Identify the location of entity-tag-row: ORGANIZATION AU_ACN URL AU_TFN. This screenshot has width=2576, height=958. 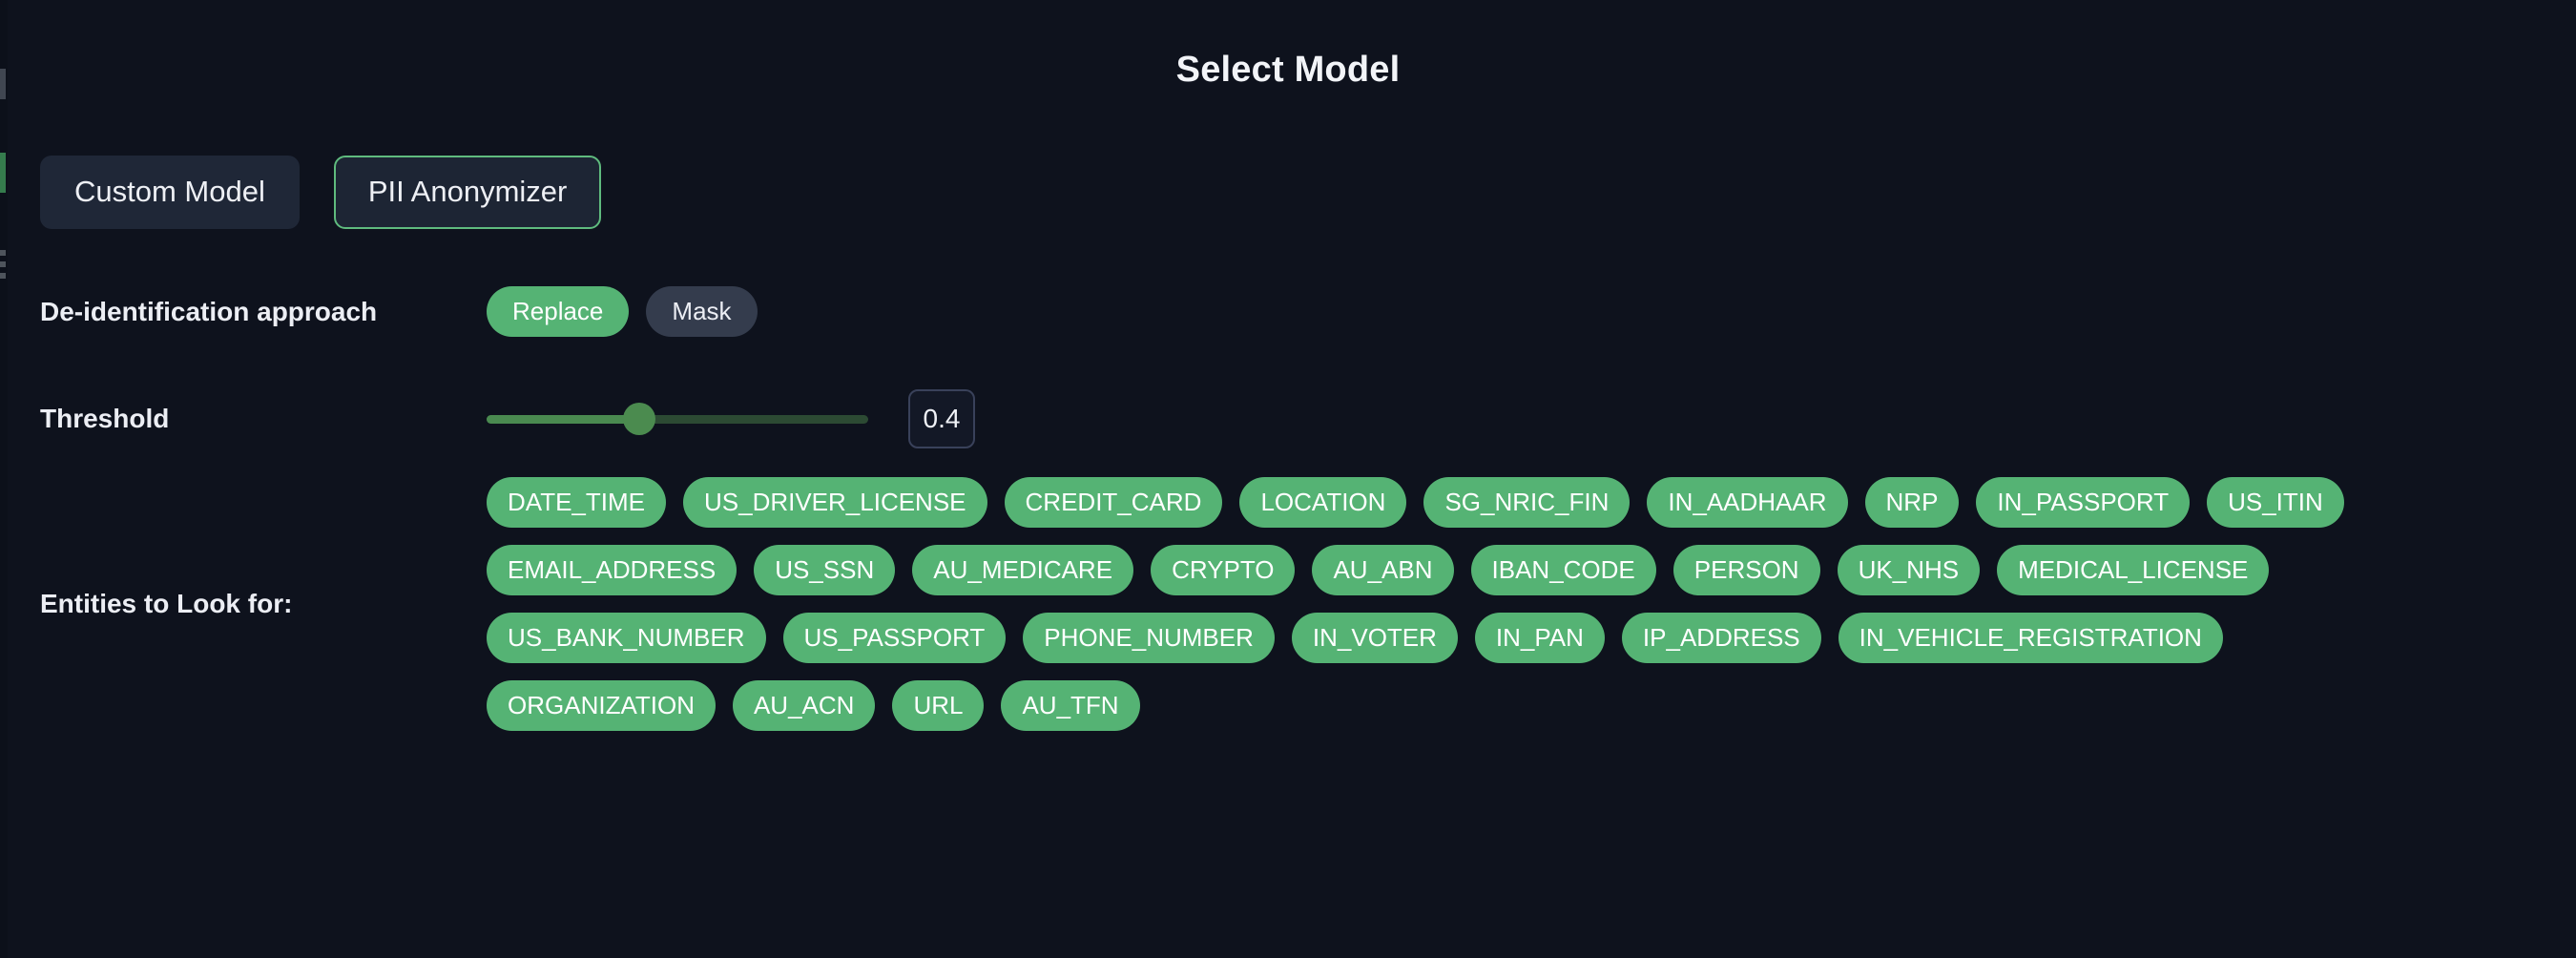
(1415, 706).